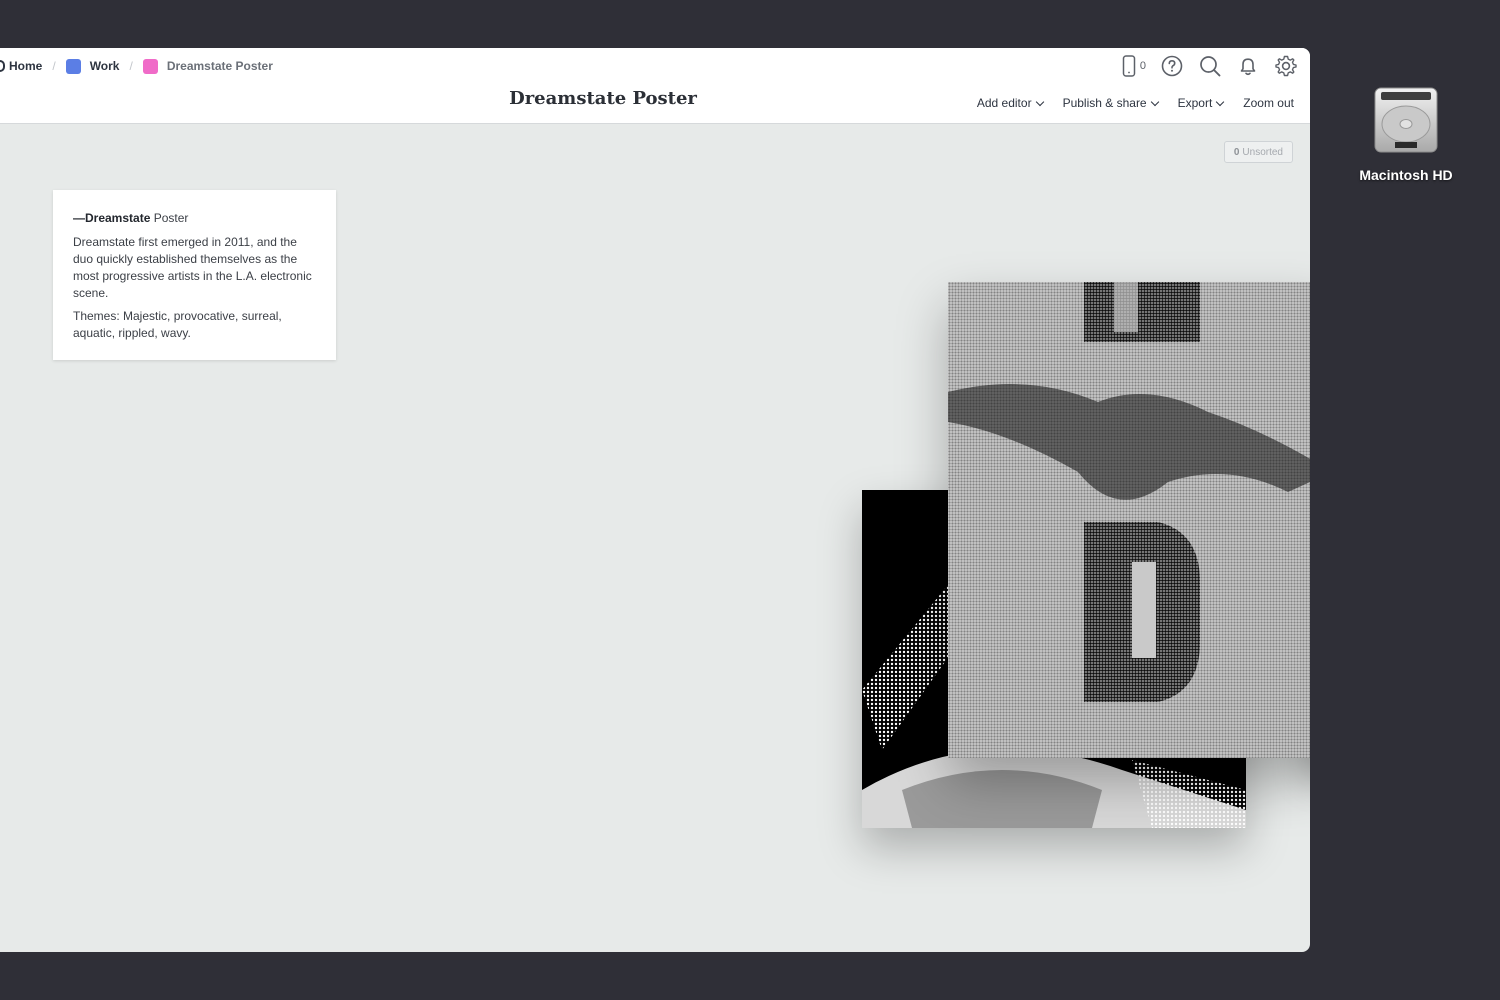  What do you see at coordinates (1262, 152) in the screenshot?
I see `unsorted-label: Unsorted` at bounding box center [1262, 152].